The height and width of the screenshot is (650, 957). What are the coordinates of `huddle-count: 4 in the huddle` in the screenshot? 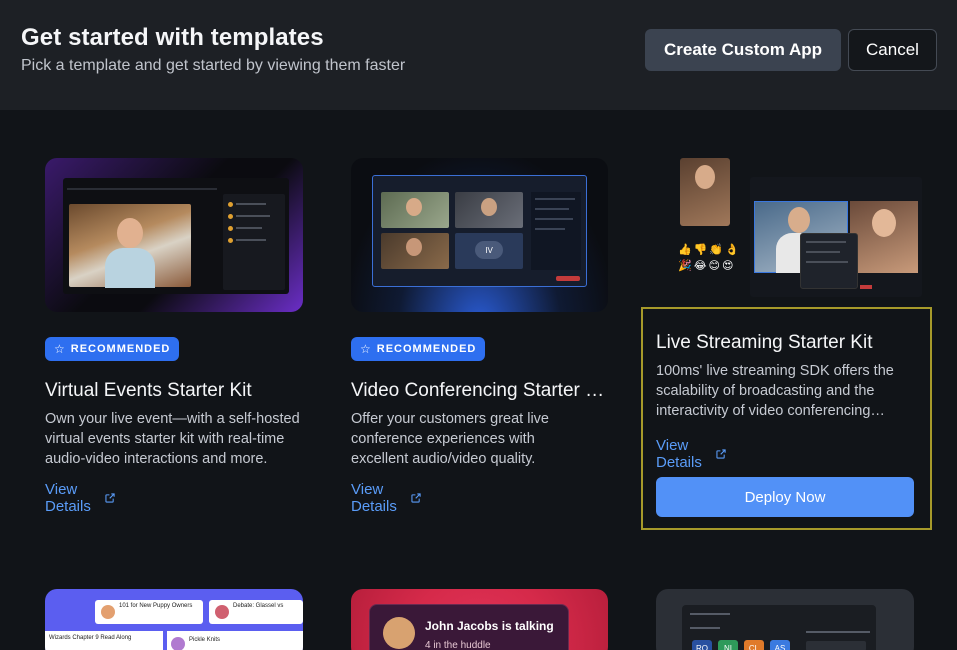 It's located at (458, 645).